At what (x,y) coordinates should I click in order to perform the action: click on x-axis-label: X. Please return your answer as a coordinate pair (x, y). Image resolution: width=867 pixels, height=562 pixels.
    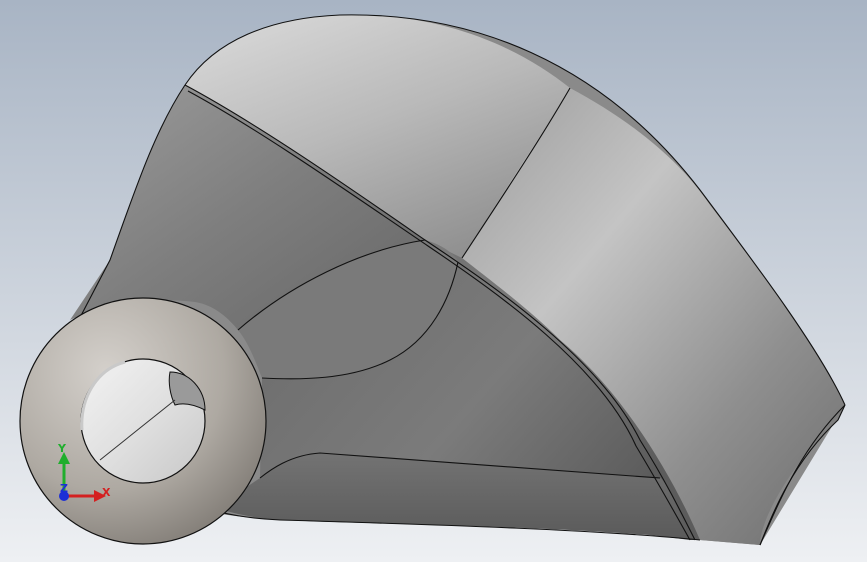
    Looking at the image, I should click on (106, 492).